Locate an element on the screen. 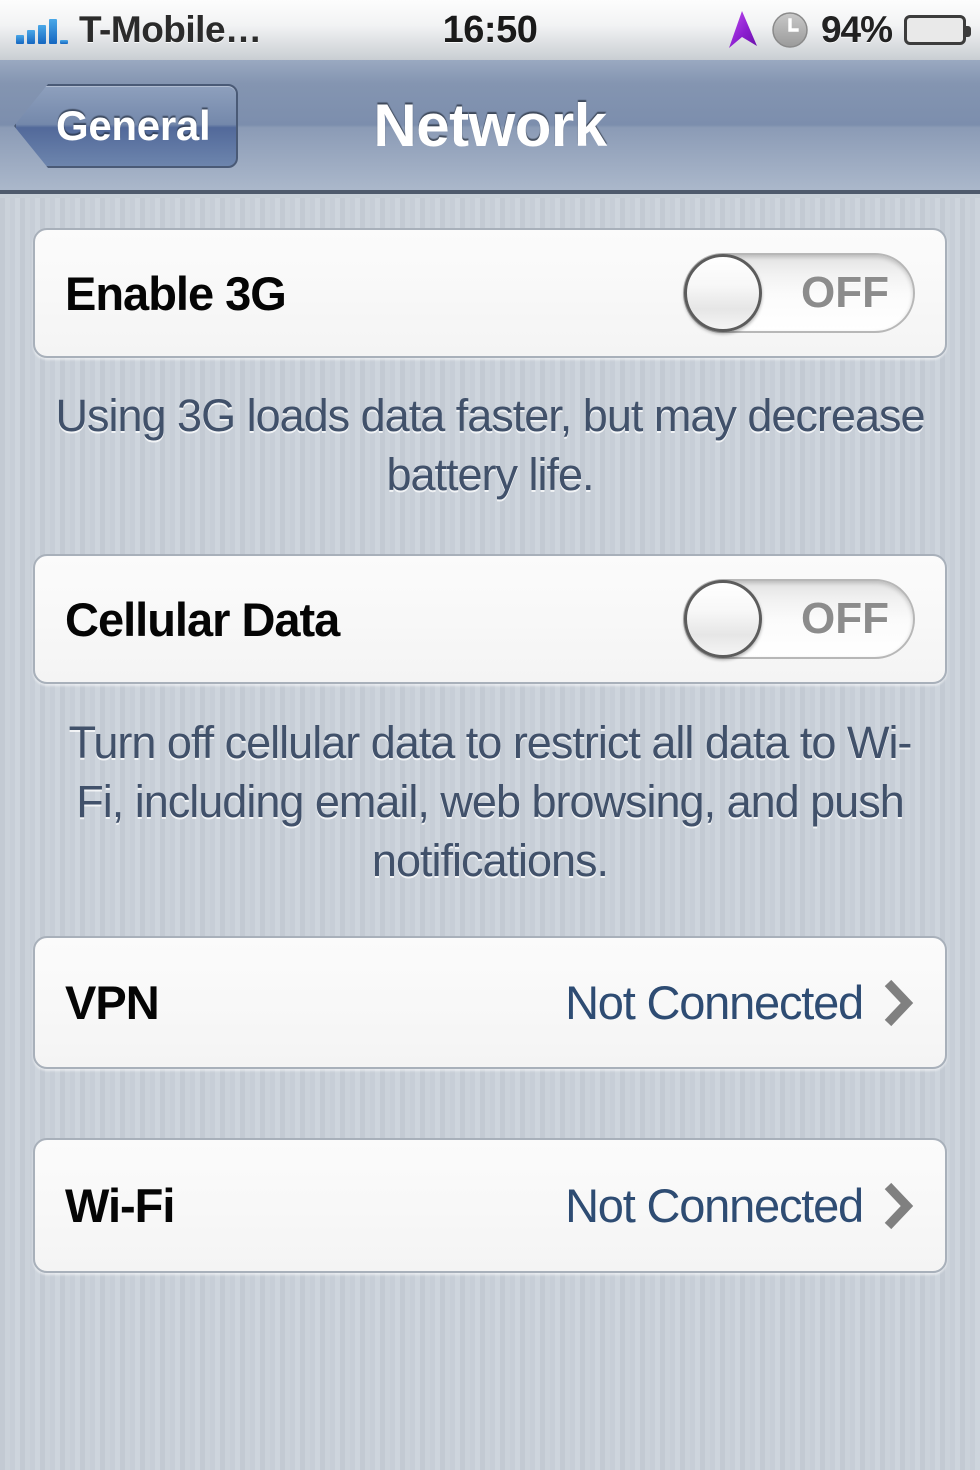  cellular-data-row: Cellular Data OFF is located at coordinates (490, 619).